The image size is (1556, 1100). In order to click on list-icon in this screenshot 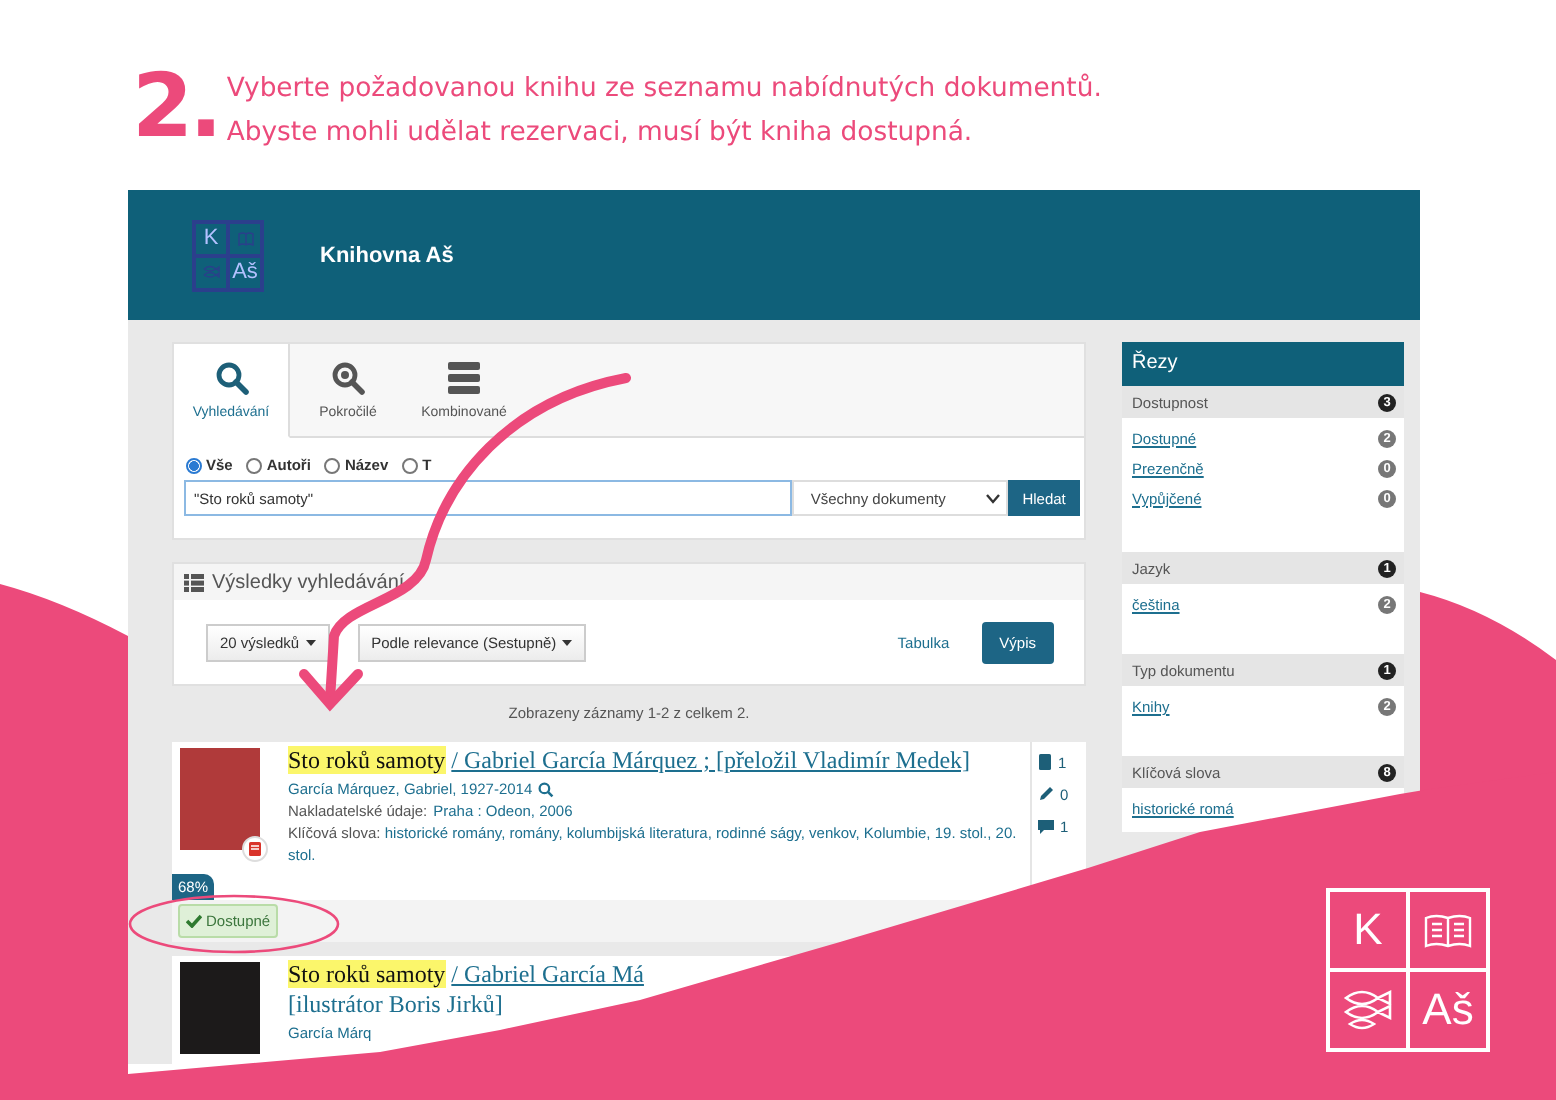, I will do `click(194, 582)`.